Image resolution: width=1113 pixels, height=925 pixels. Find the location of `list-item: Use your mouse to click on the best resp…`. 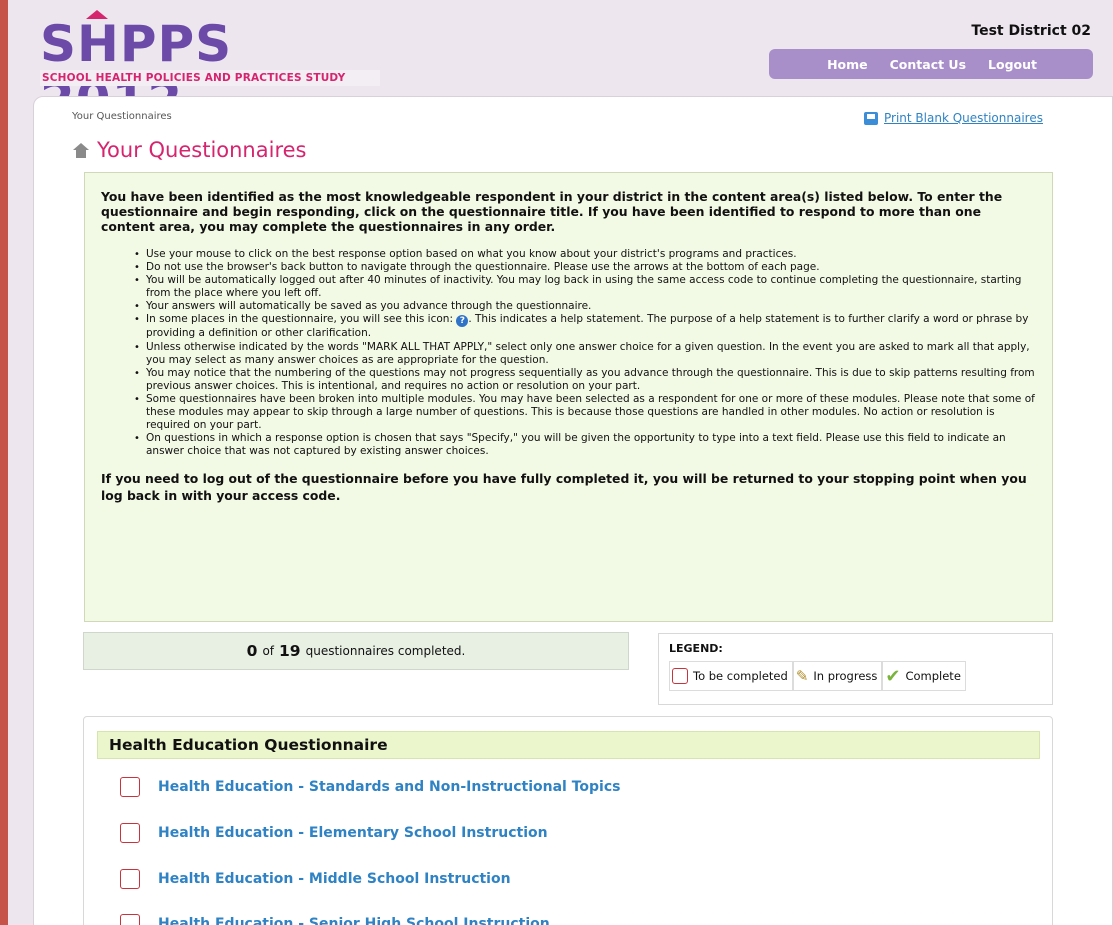

list-item: Use your mouse to click on the best resp… is located at coordinates (585, 254).